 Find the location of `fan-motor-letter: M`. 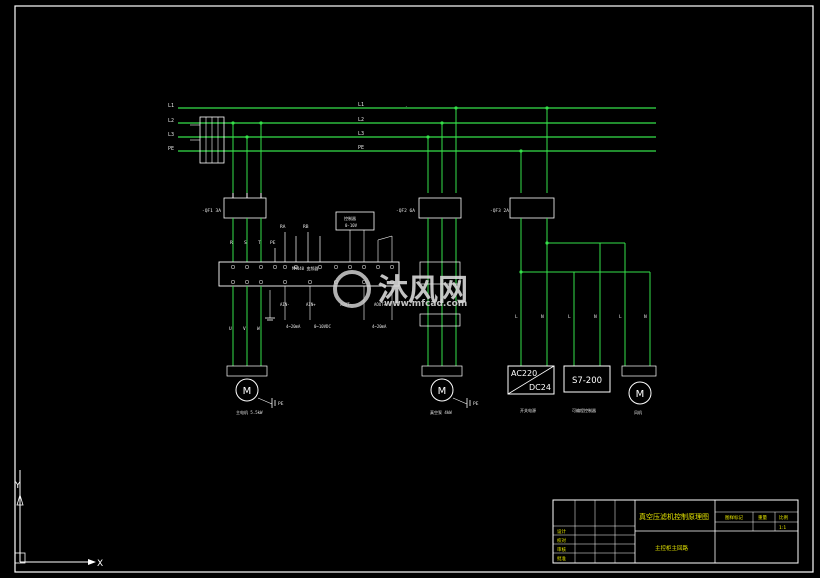

fan-motor-letter: M is located at coordinates (640, 394).